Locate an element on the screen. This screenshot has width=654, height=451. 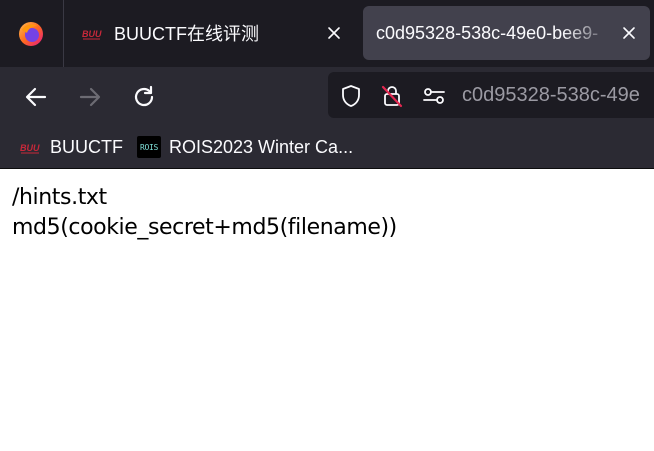
tab-title: BUUCTF在线评测 is located at coordinates (186, 34).